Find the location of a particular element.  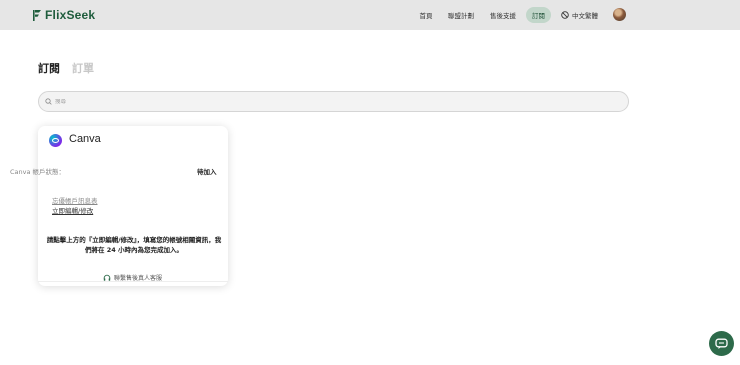

user-avatar is located at coordinates (619, 14).